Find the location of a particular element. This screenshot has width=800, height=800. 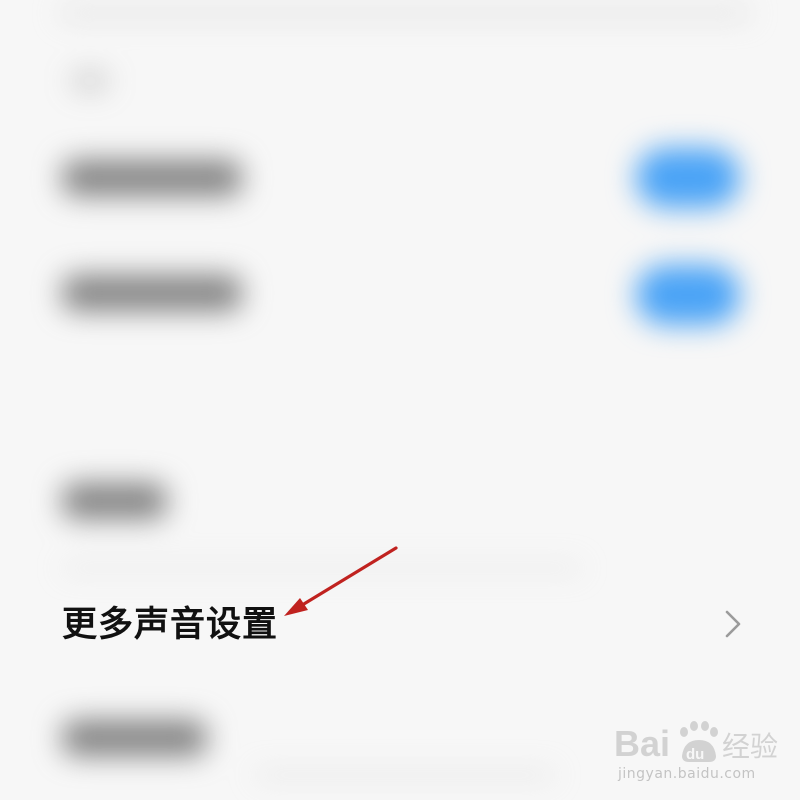

svg-text: Bai is located at coordinates (642, 743).